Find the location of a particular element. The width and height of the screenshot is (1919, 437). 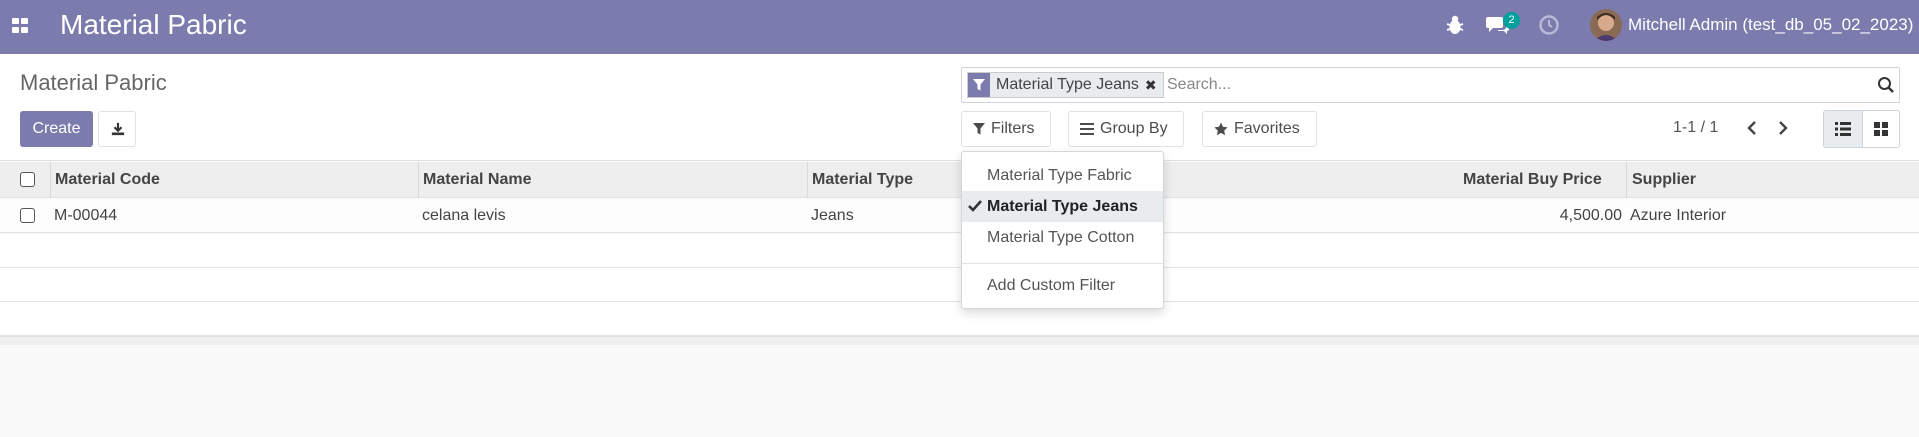

filters-label: Filters is located at coordinates (1013, 128).